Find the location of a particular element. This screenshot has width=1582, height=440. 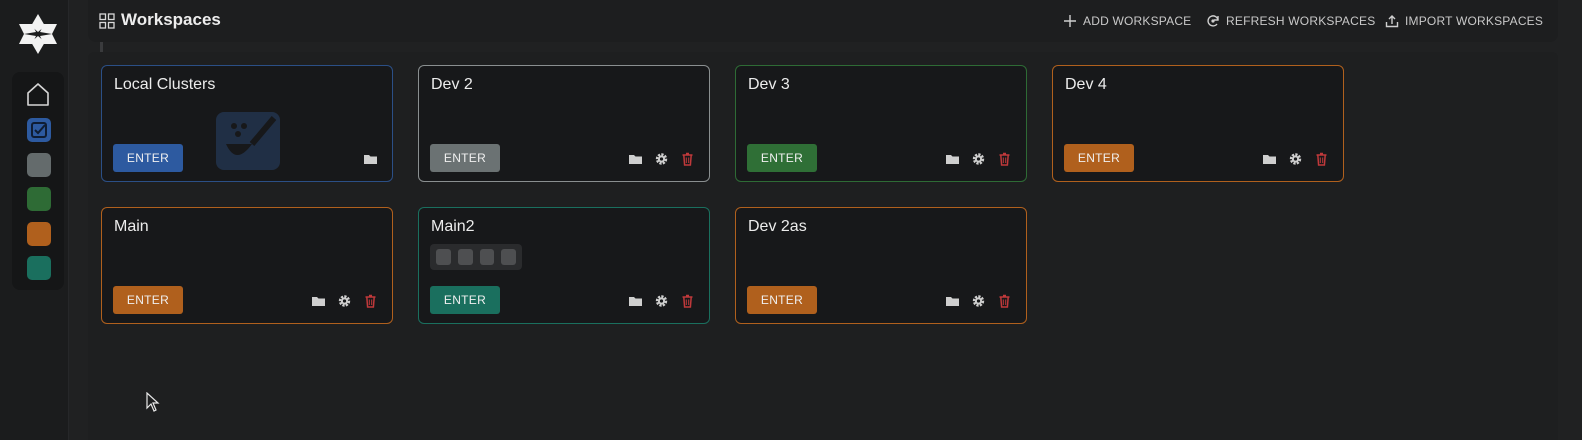

scroll-indicator is located at coordinates (101, 47).